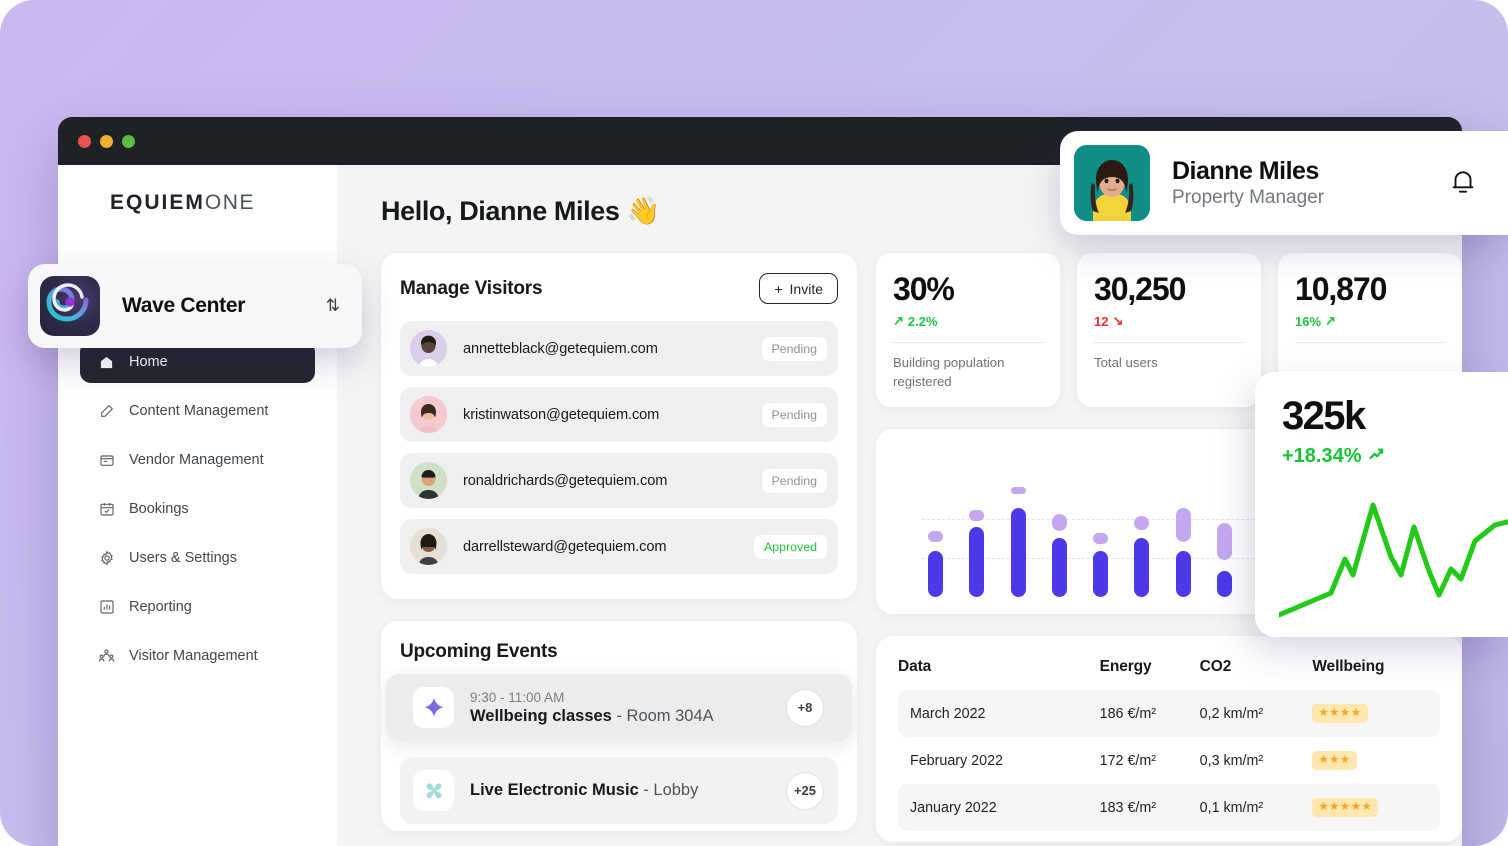  I want to click on table-head: Data Energy CO2 Wellbeing, so click(1169, 671).